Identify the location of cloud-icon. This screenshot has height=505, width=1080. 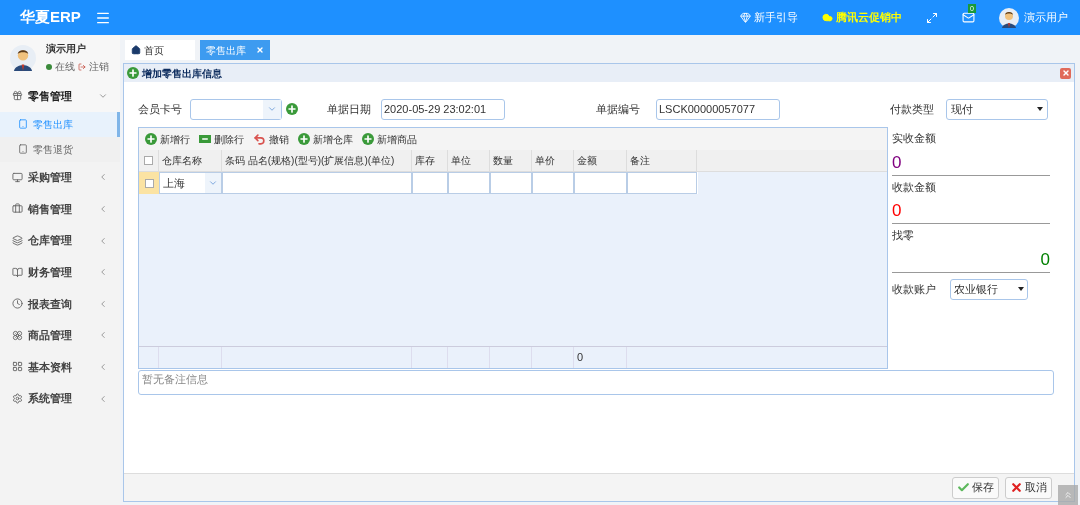
(827, 17).